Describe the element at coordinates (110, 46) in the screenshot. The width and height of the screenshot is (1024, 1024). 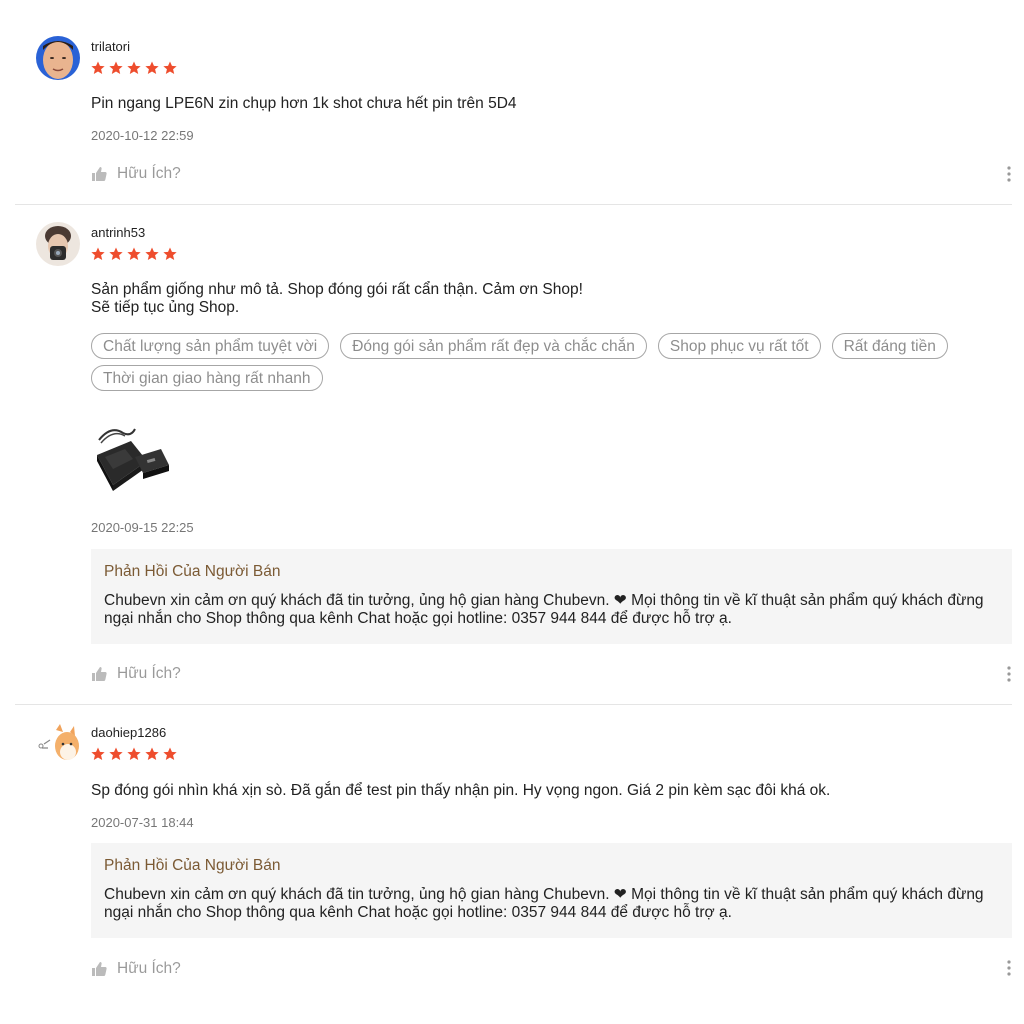
I see `review-username: trilatori` at that location.